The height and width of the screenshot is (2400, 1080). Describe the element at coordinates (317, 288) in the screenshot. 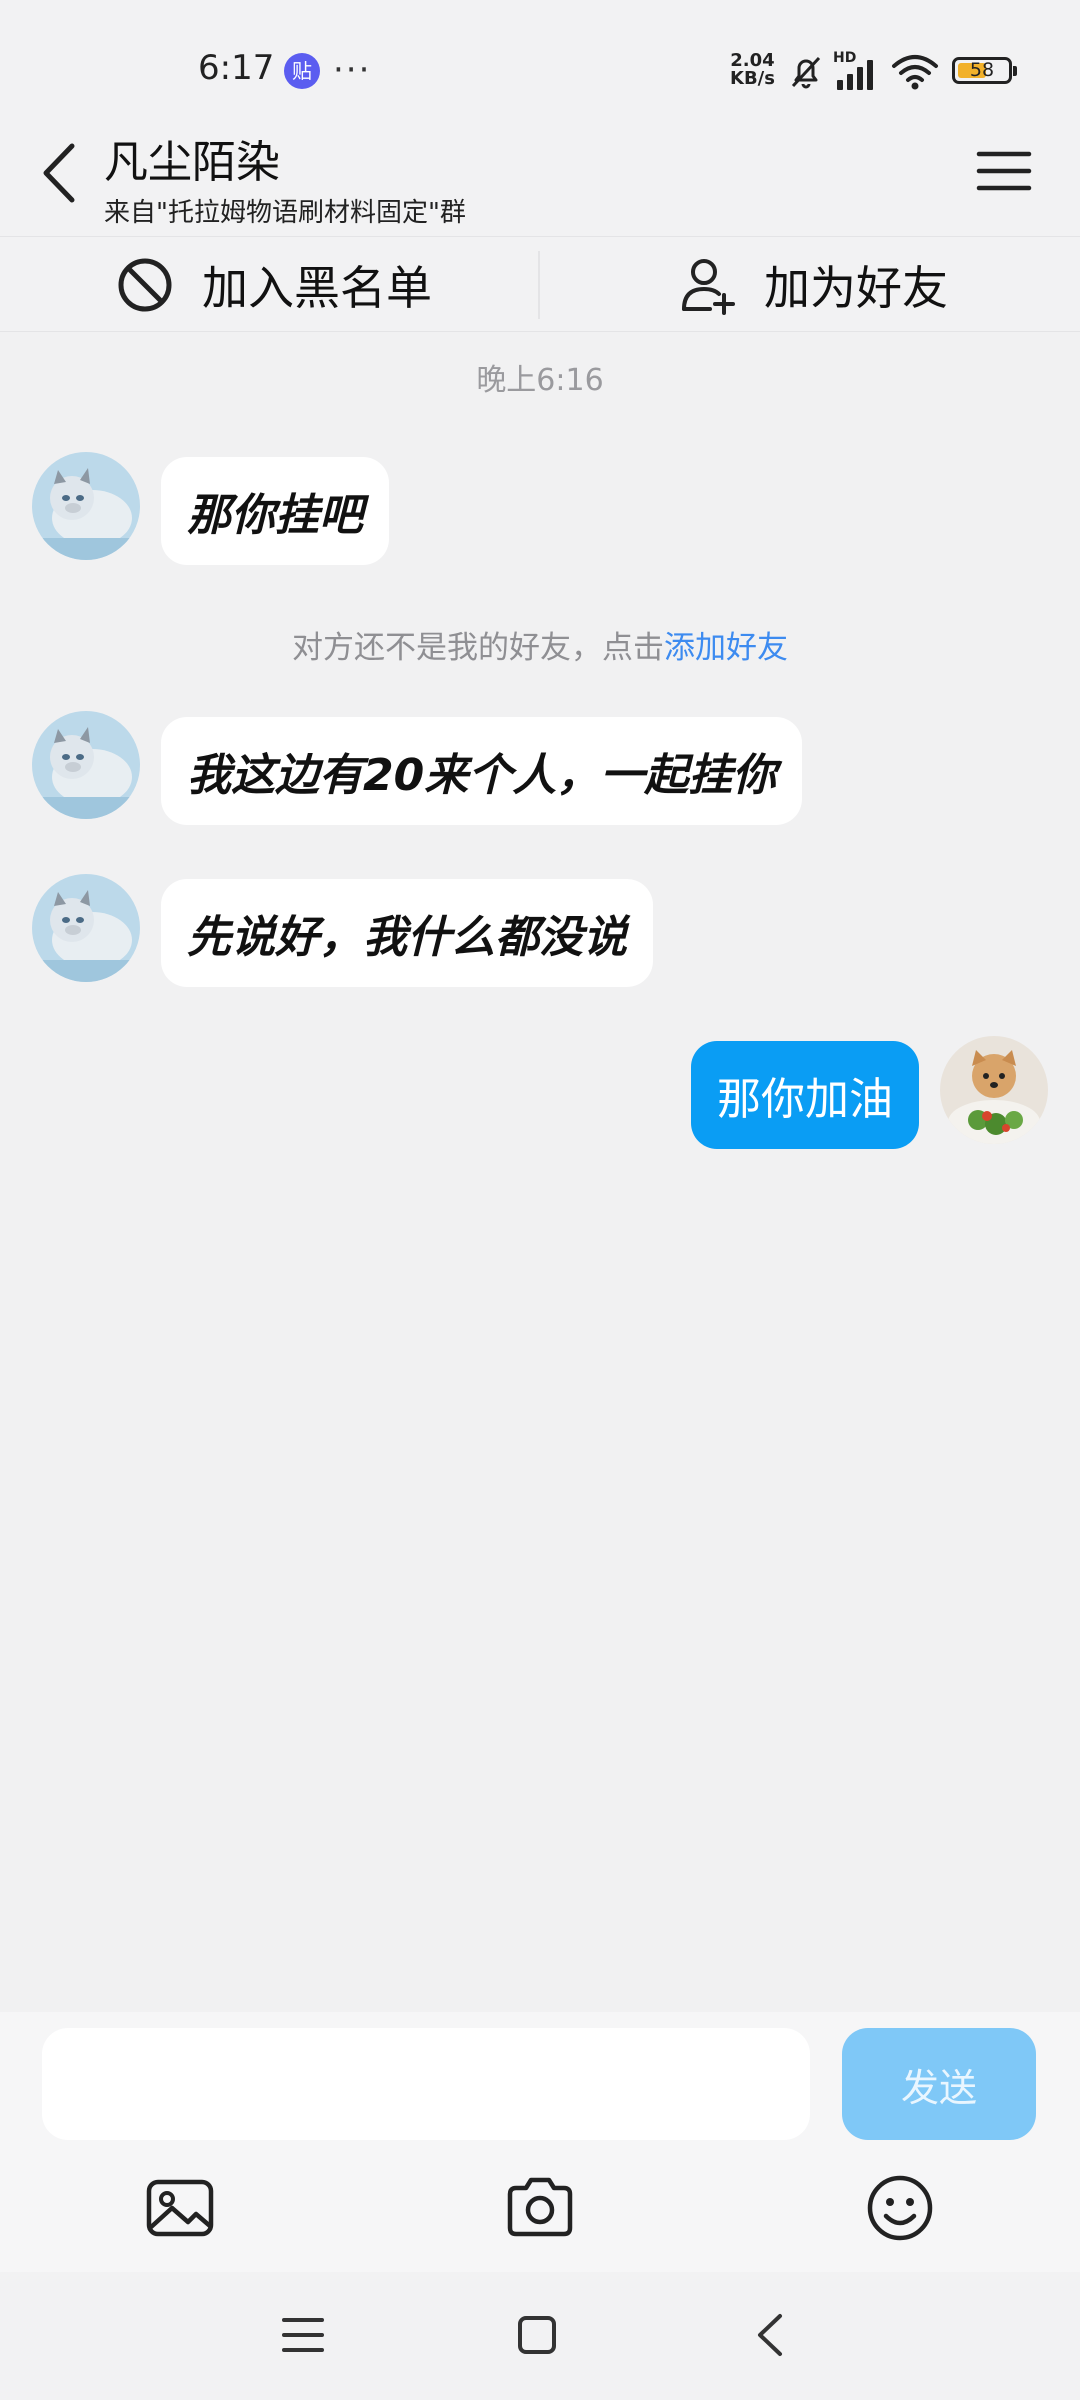

I see `block-button-label: 加入黑名单` at that location.